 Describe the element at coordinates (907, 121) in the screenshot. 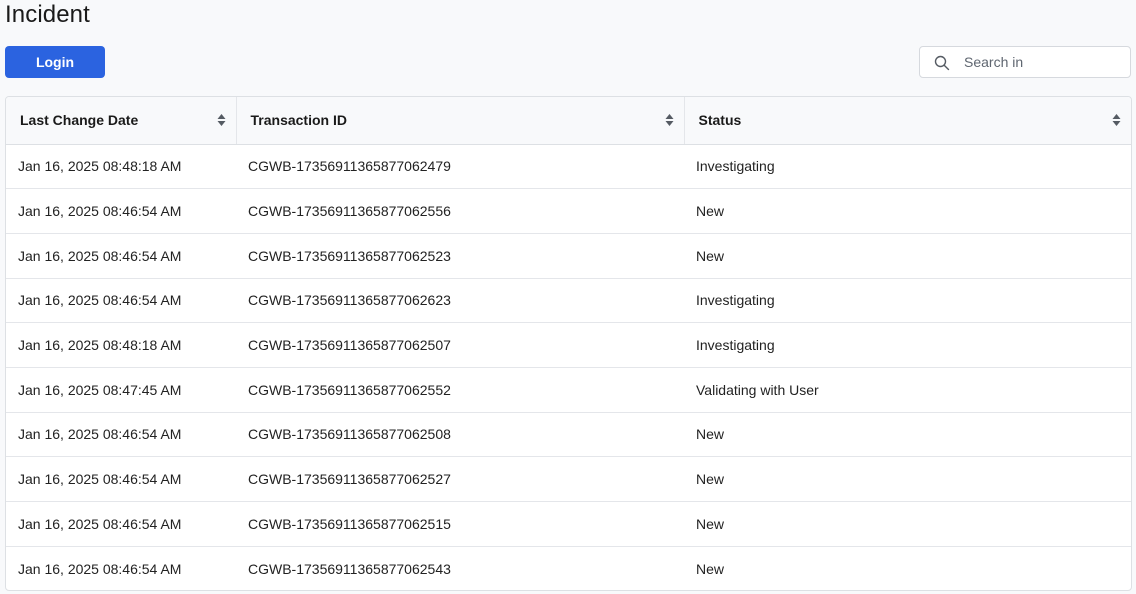

I see `column-header-status: Status` at that location.